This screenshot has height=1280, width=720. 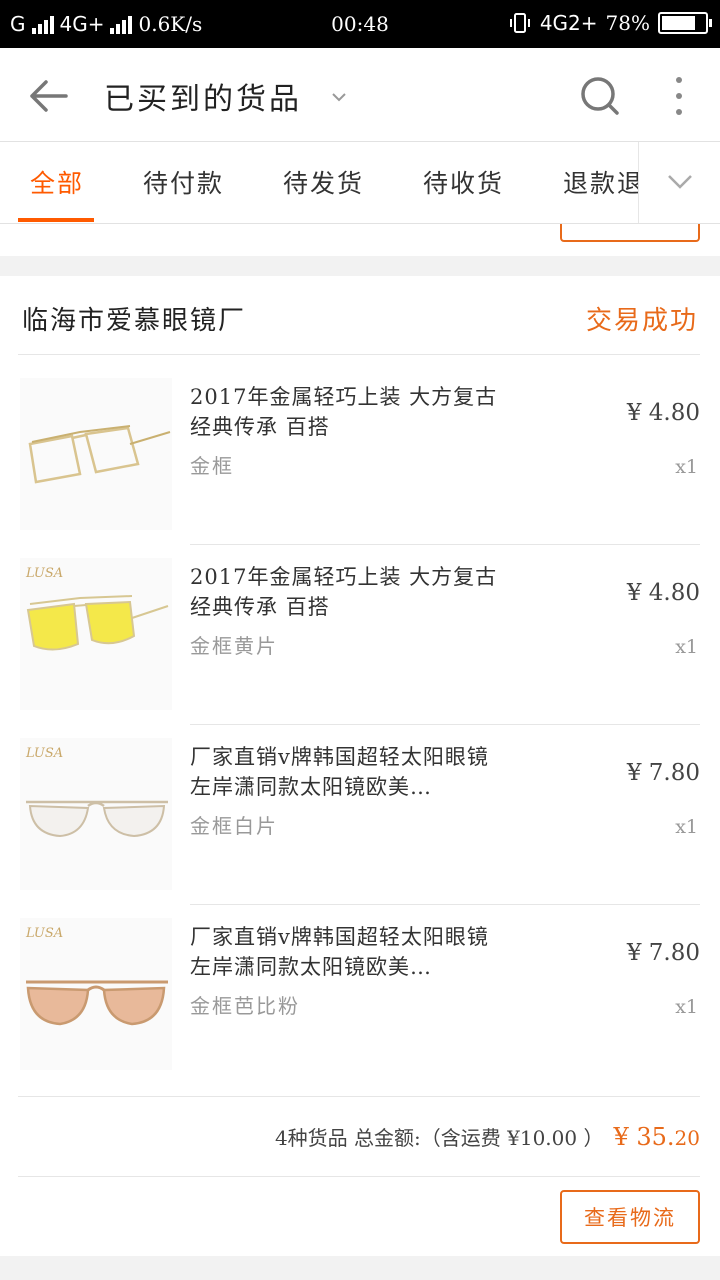 I want to click on product-sku: 金框, so click(x=212, y=466).